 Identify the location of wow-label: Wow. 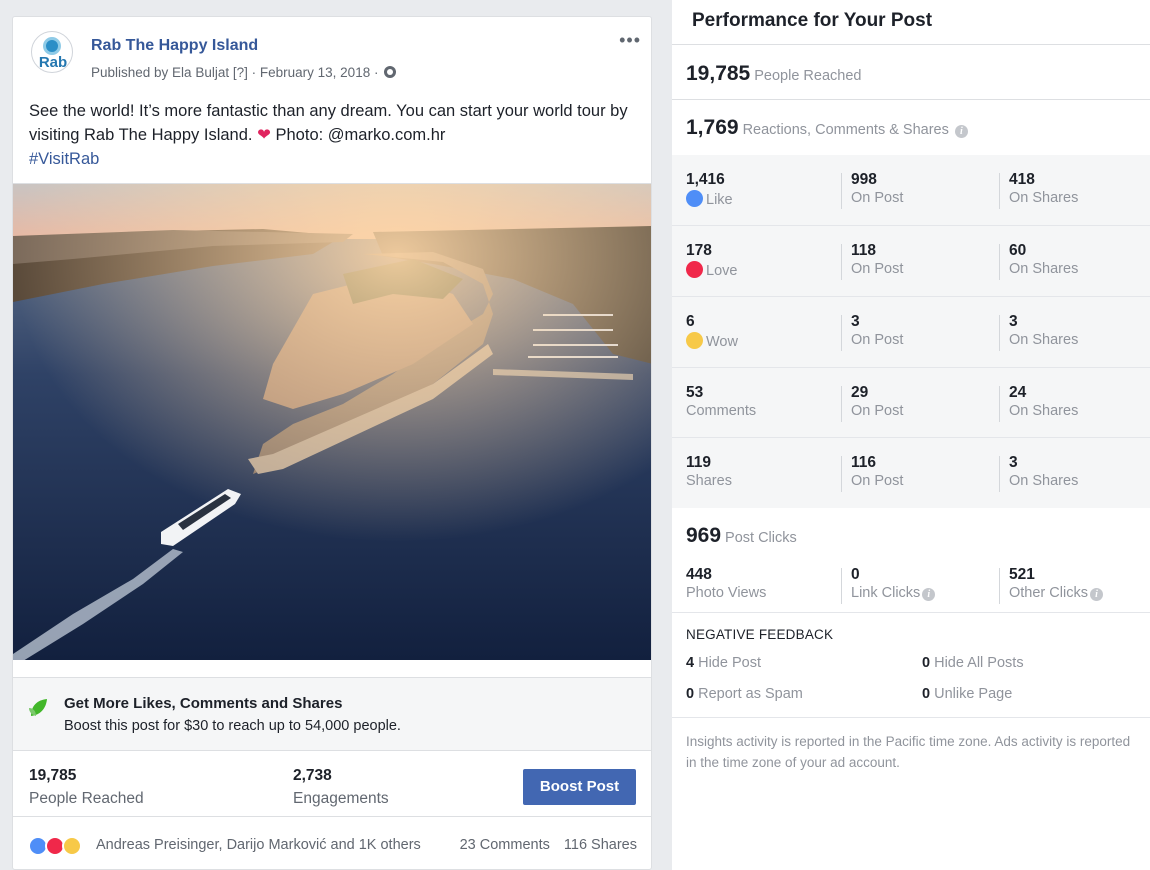
(722, 342).